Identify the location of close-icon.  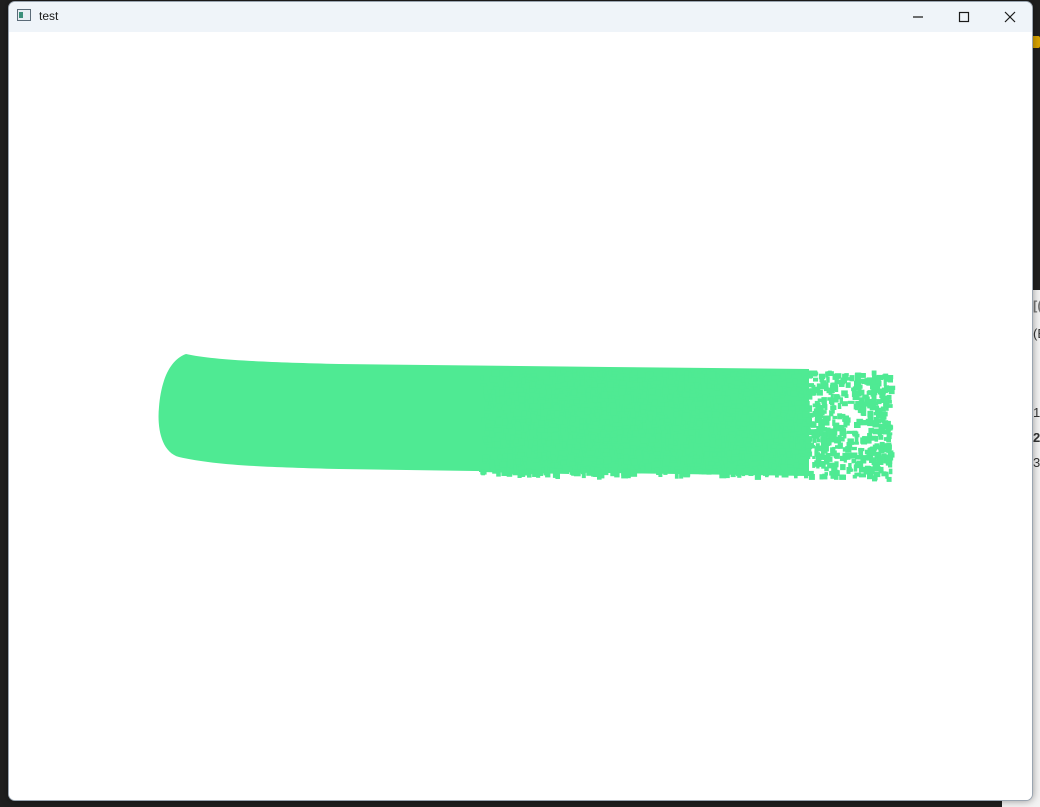
(1010, 17).